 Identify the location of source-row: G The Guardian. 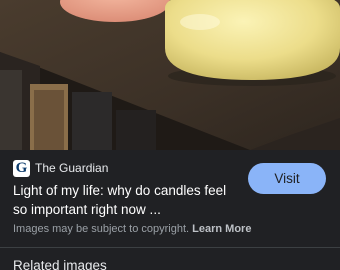
(60, 168).